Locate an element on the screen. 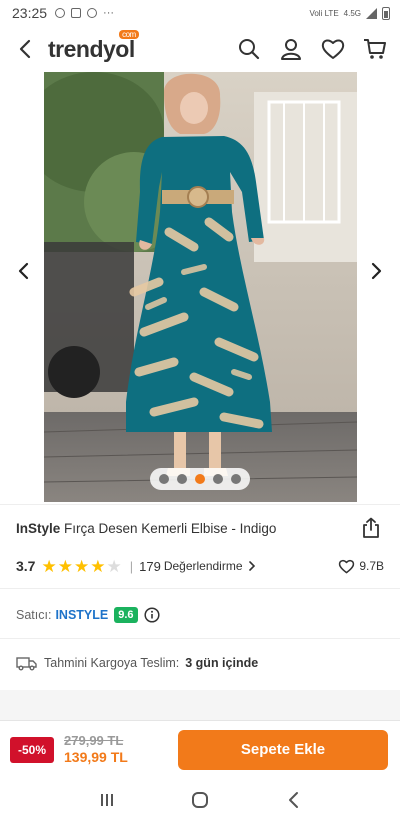  purchase-bar: -50% 279,99 TL 139,99 TL Sepete Ekle is located at coordinates (200, 749).